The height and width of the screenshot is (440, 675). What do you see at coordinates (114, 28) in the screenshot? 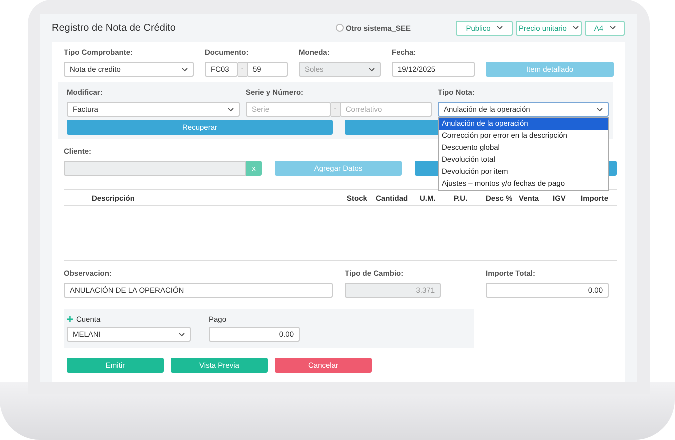
I see `page-title: Registro de Nota de Crédito` at bounding box center [114, 28].